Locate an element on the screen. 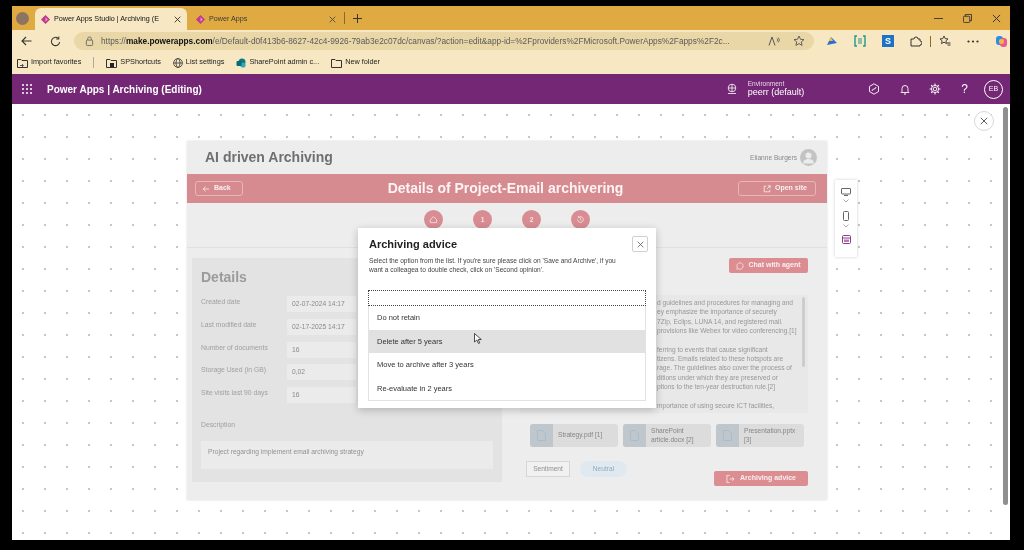 The width and height of the screenshot is (1024, 550). minimize-icon is located at coordinates (938, 18).